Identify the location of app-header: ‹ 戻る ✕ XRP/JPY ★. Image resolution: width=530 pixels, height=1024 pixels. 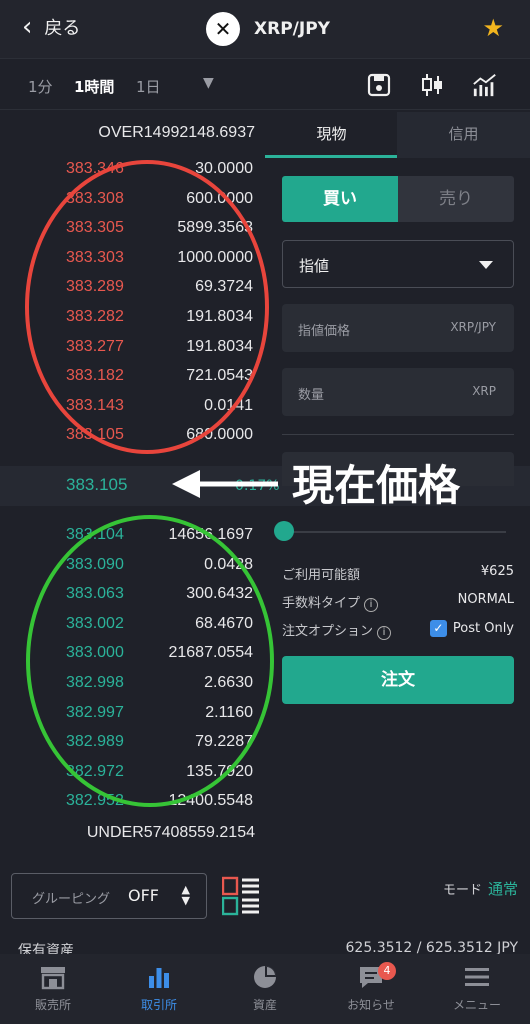
(265, 29).